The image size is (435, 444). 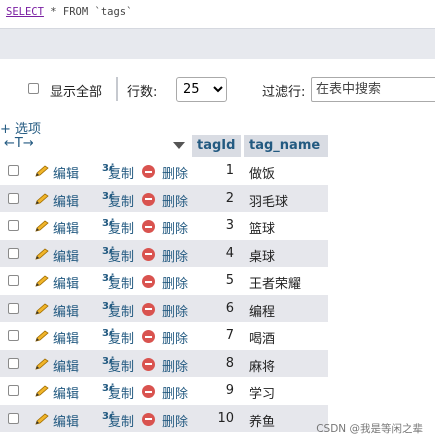 I want to click on sql-keyword-select: SELECT, so click(x=25, y=12).